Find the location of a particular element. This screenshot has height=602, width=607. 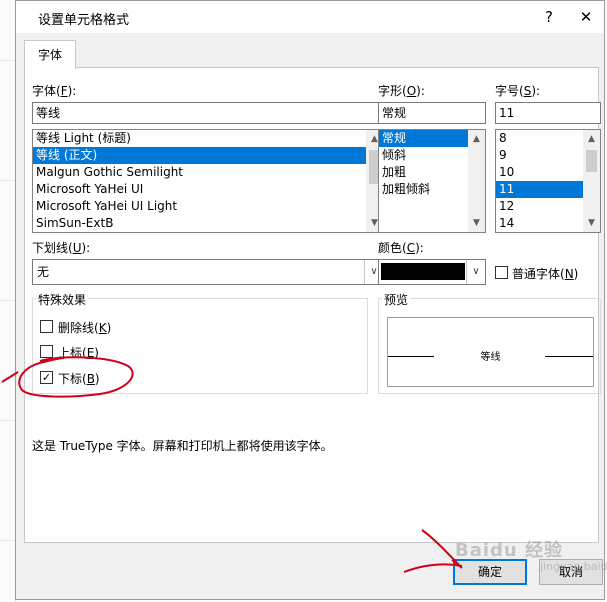

annotation-arrow-left is located at coordinates (10, 377).